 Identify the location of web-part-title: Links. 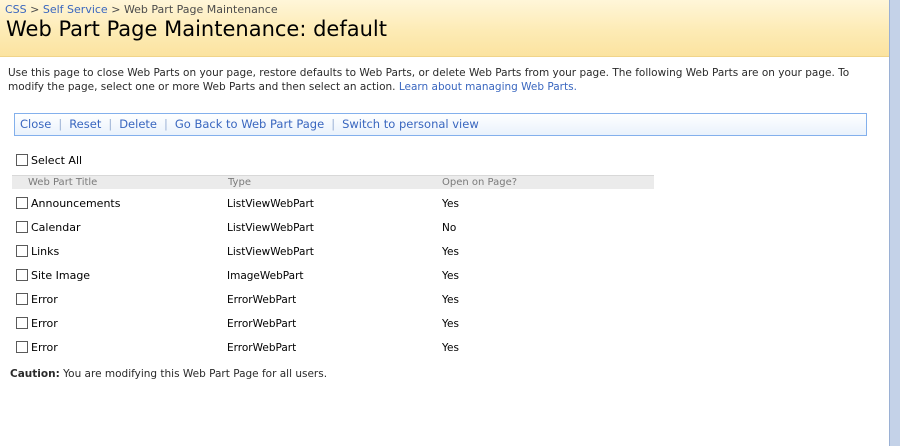
(45, 251).